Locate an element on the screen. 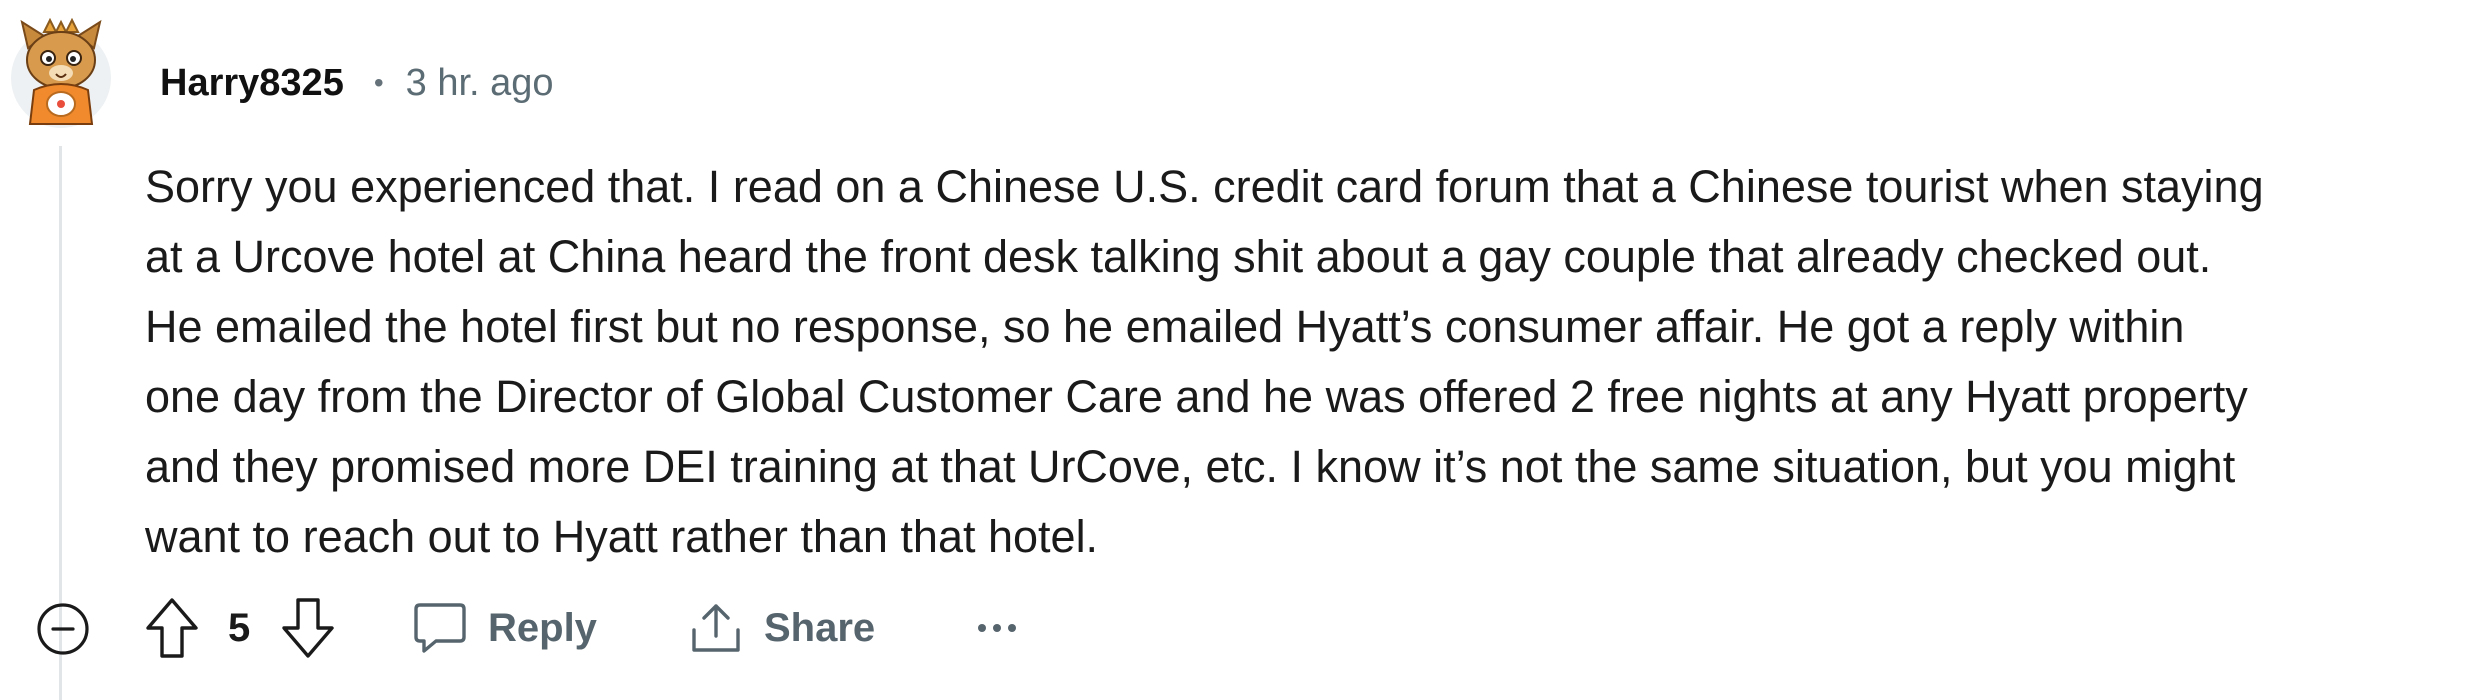 This screenshot has width=2467, height=700. share-label: Share is located at coordinates (820, 627).